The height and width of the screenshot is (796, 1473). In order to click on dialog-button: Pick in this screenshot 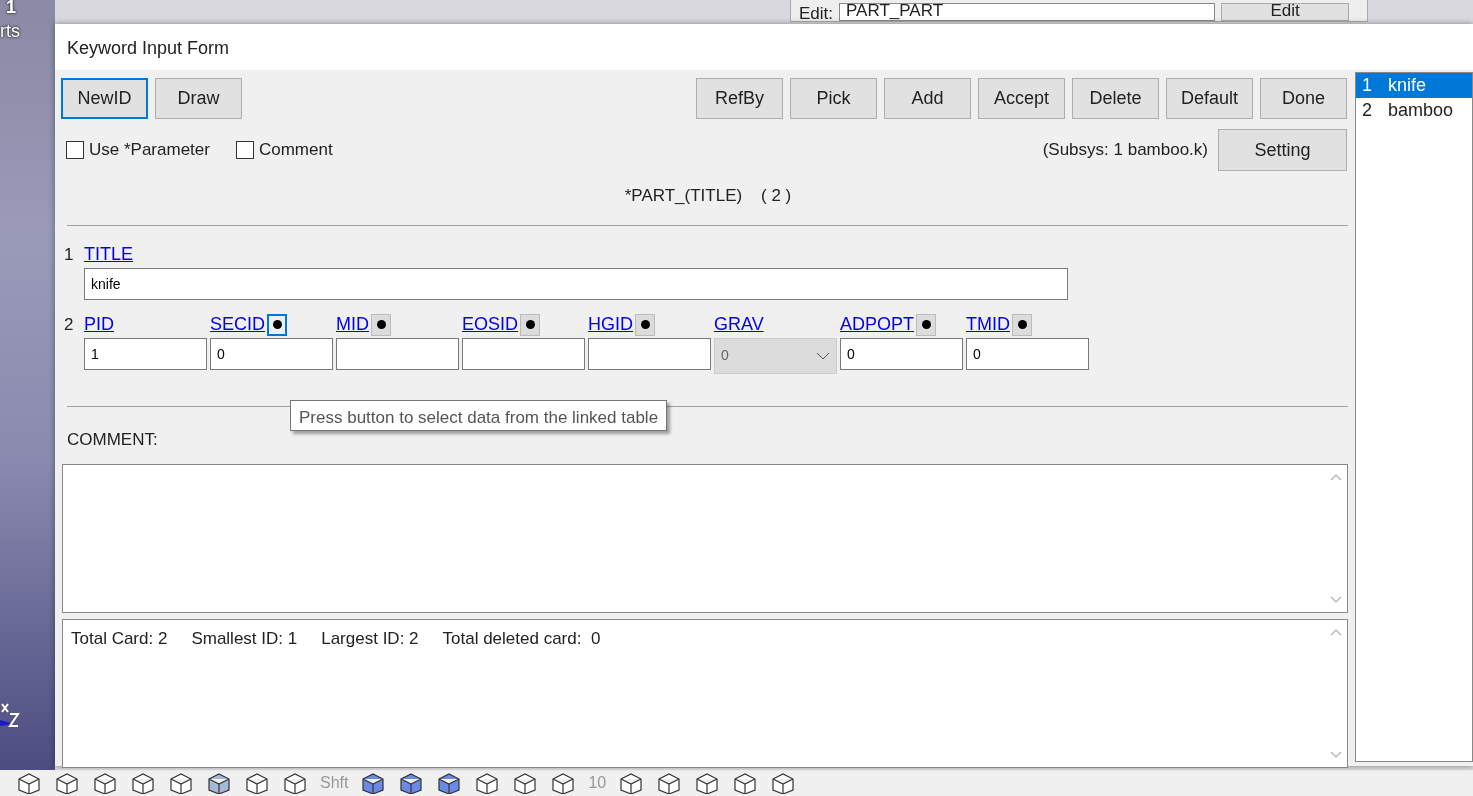, I will do `click(833, 98)`.